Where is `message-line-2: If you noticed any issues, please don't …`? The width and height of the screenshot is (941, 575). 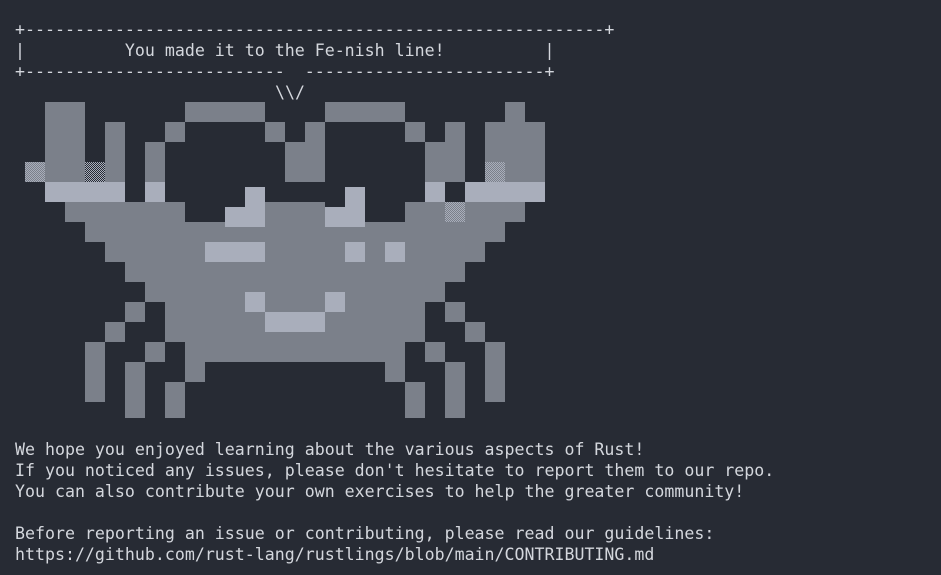 message-line-2: If you noticed any issues, please don't … is located at coordinates (395, 470).